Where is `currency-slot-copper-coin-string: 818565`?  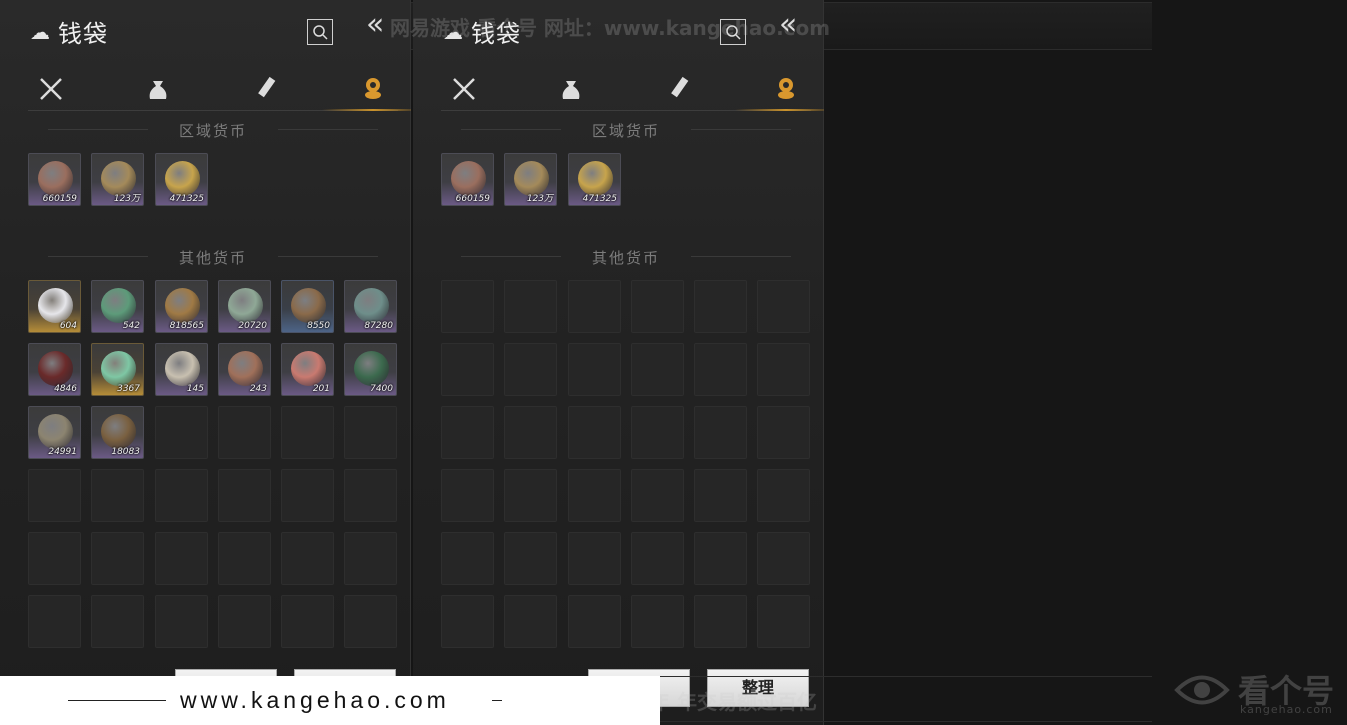 currency-slot-copper-coin-string: 818565 is located at coordinates (181, 306).